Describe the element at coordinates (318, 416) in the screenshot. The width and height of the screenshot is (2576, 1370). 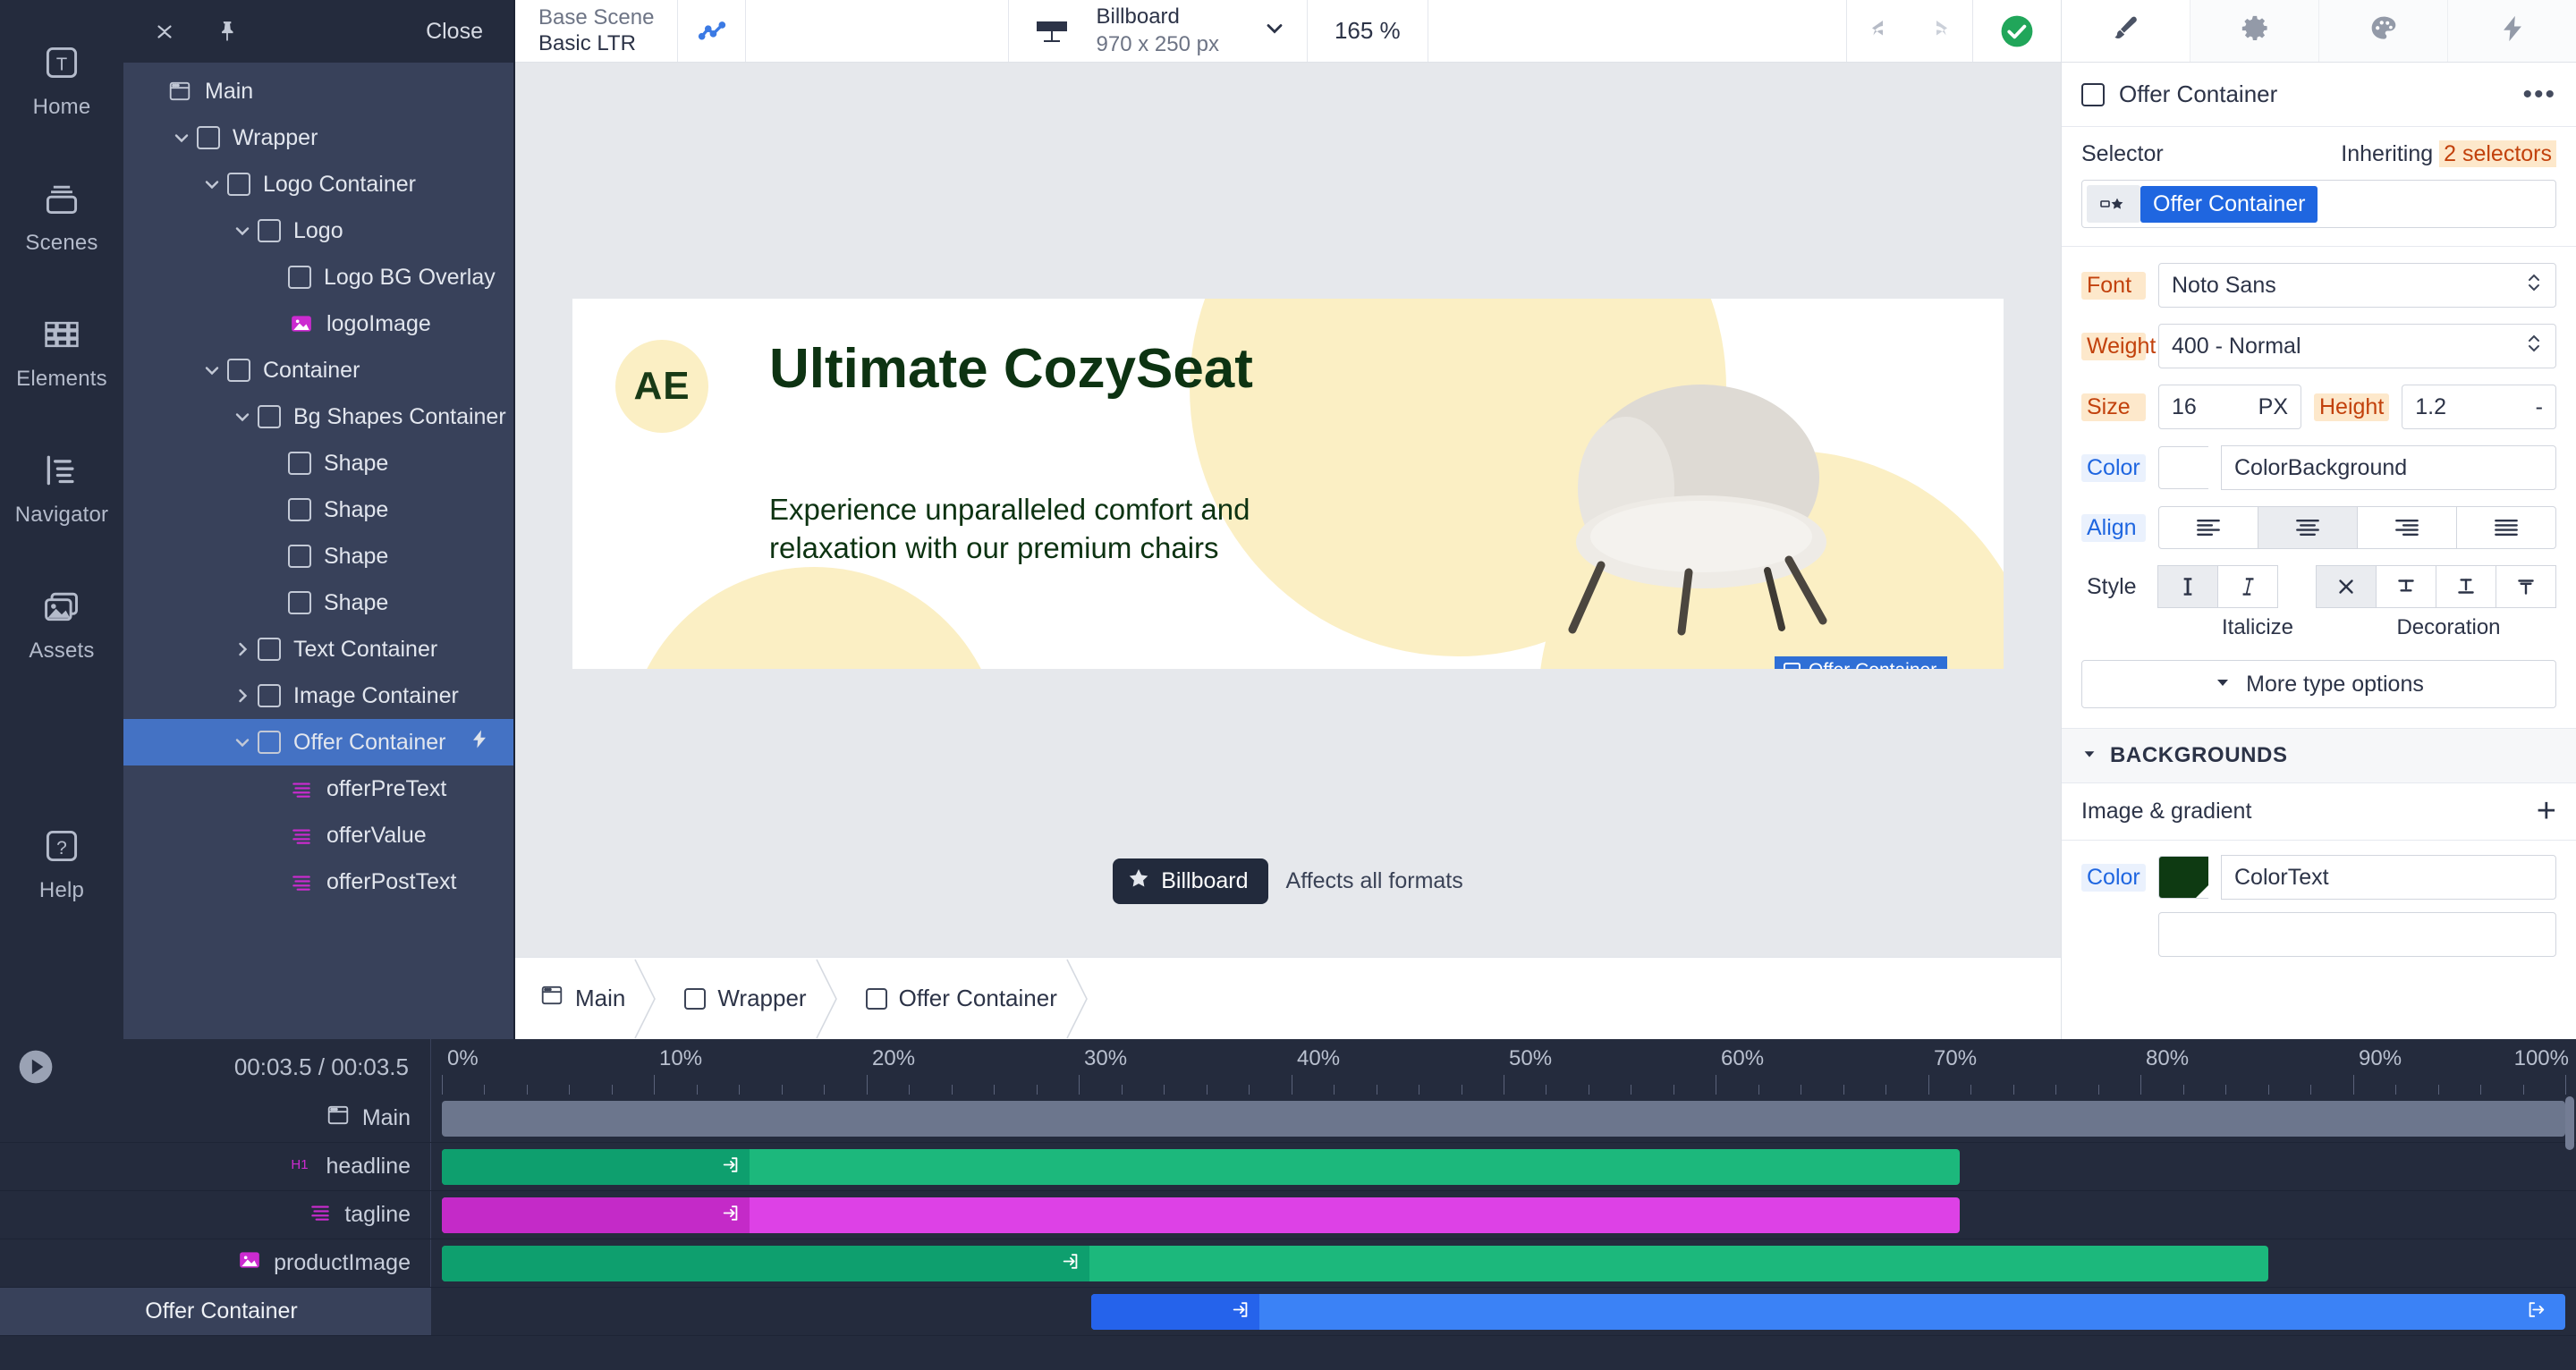
I see `layer-row-bg-shapes-container: Bg Shapes Container` at that location.